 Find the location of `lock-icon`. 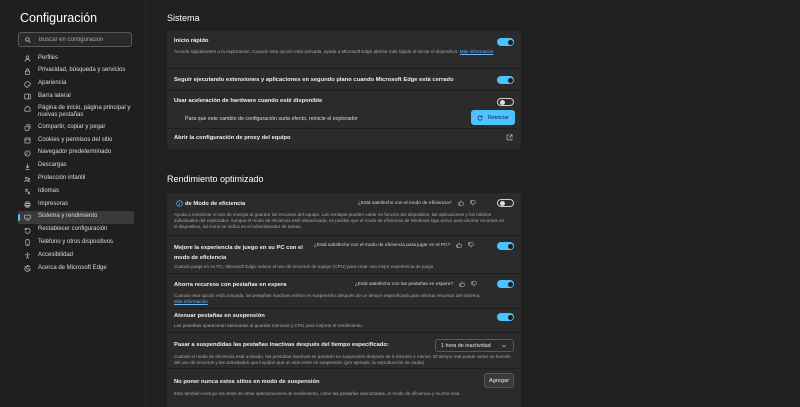

lock-icon is located at coordinates (27, 71).